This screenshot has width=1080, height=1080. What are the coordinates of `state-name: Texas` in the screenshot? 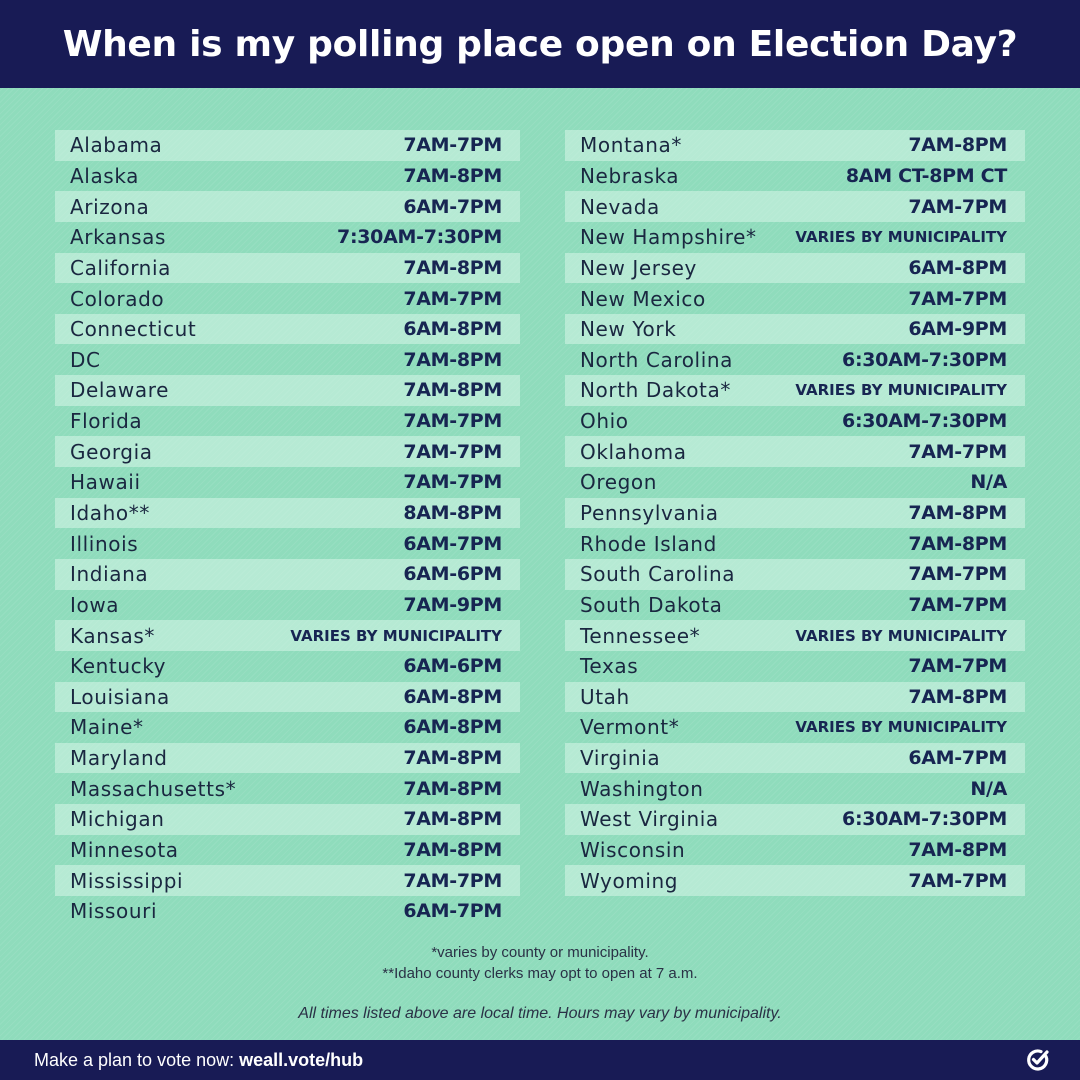 It's located at (609, 666).